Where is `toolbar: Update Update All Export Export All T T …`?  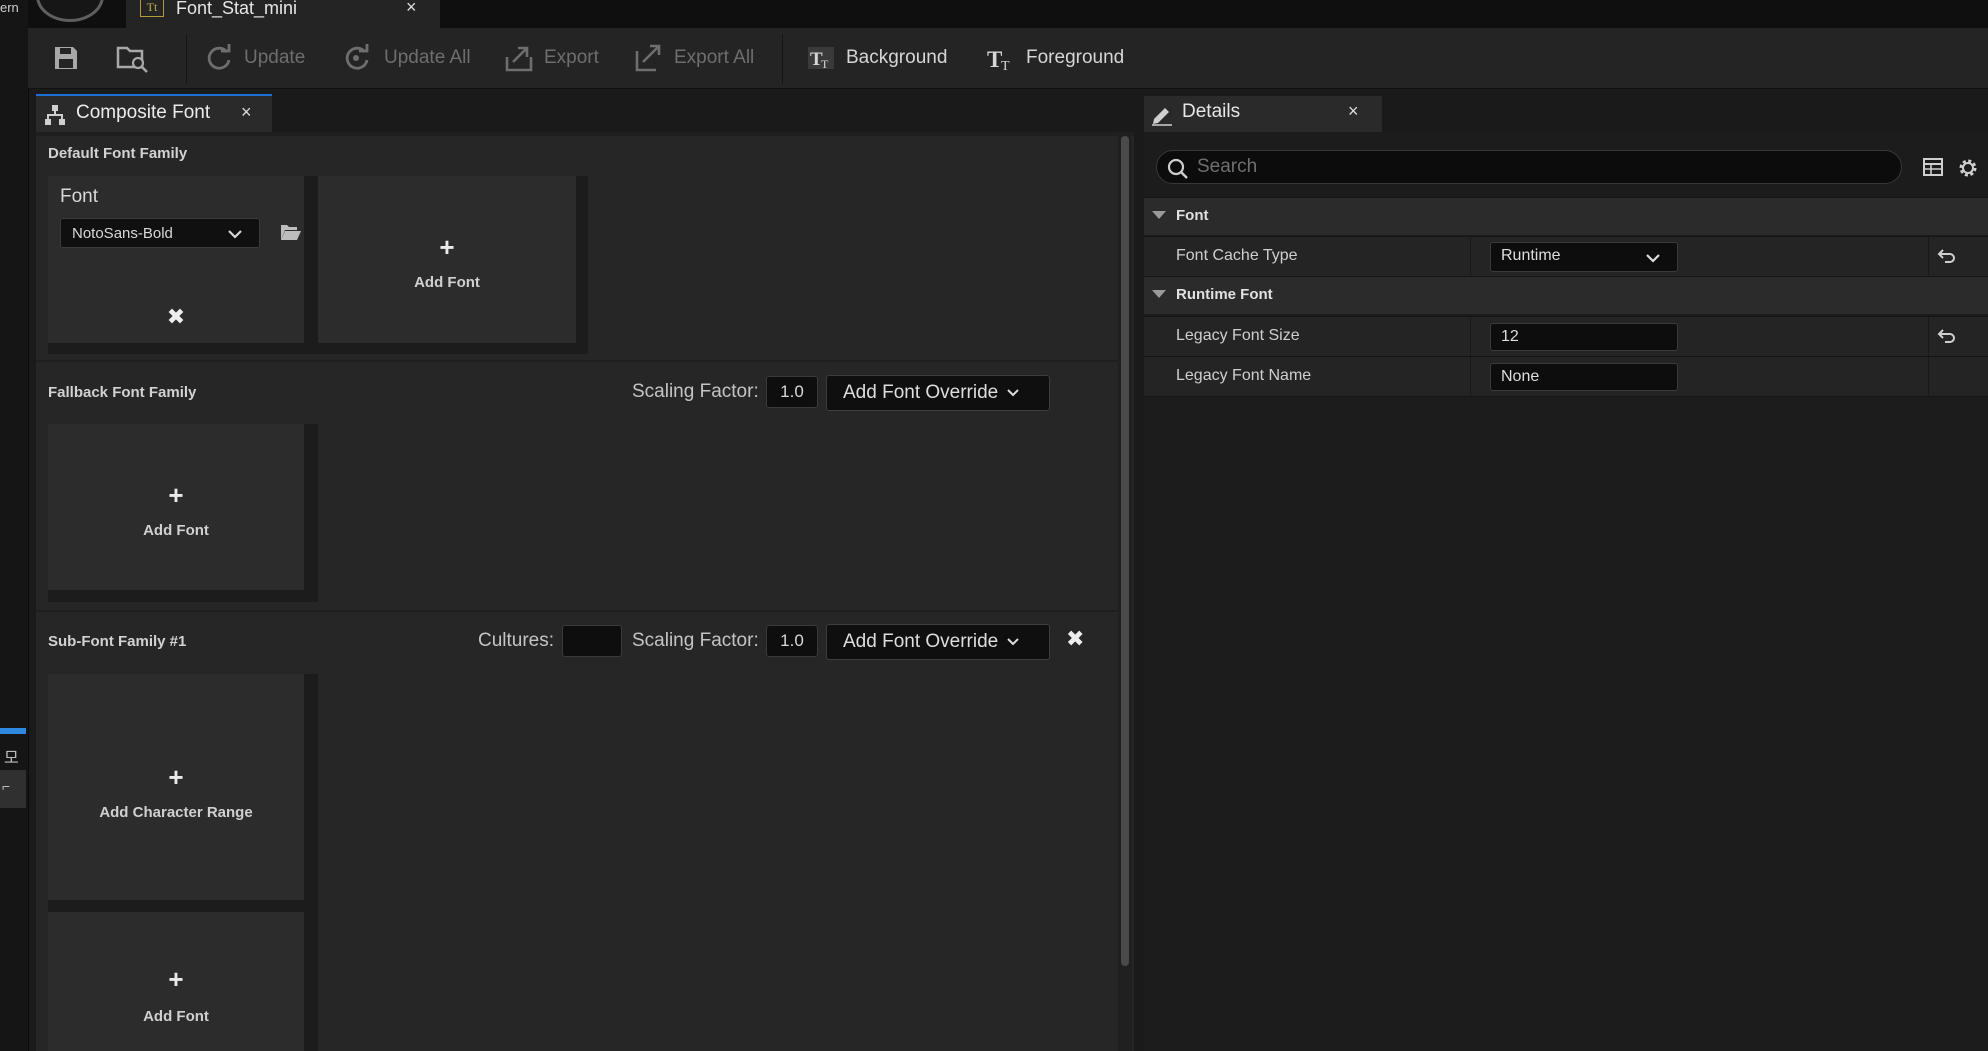
toolbar: Update Update All Export Export All T T … is located at coordinates (1008, 58).